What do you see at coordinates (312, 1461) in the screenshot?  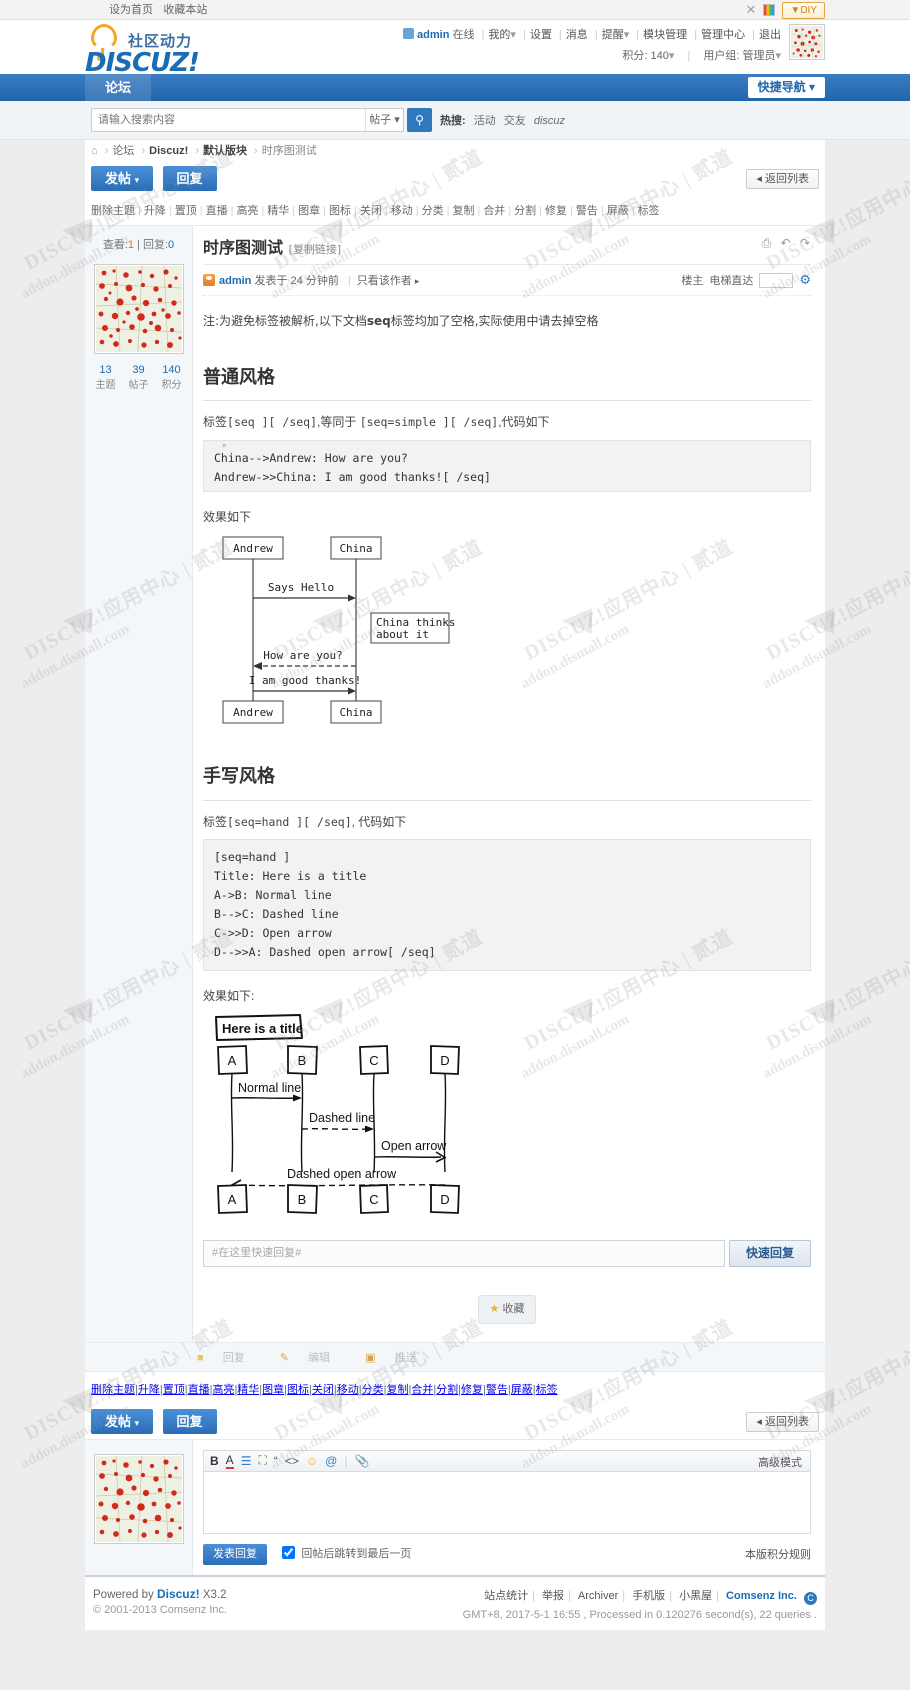 I see `smiley-icon: ☺` at bounding box center [312, 1461].